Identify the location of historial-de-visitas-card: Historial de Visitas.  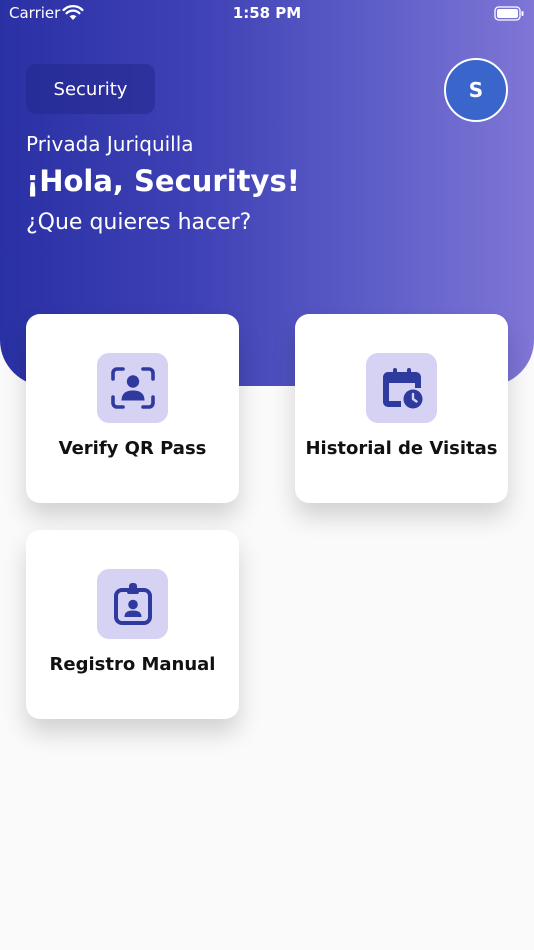
(401, 408).